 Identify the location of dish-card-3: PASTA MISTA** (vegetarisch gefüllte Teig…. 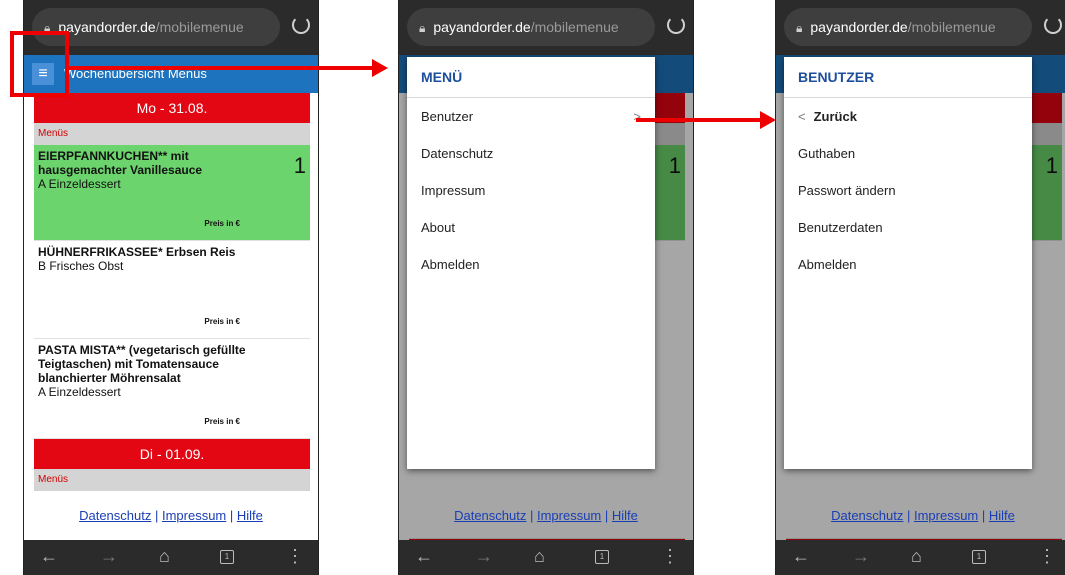
(172, 389).